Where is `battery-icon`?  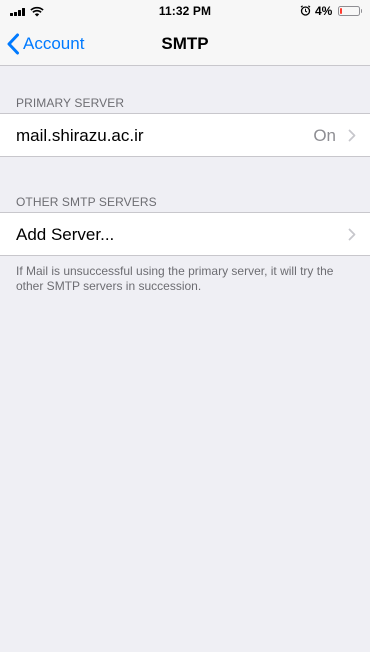
battery-icon is located at coordinates (350, 11).